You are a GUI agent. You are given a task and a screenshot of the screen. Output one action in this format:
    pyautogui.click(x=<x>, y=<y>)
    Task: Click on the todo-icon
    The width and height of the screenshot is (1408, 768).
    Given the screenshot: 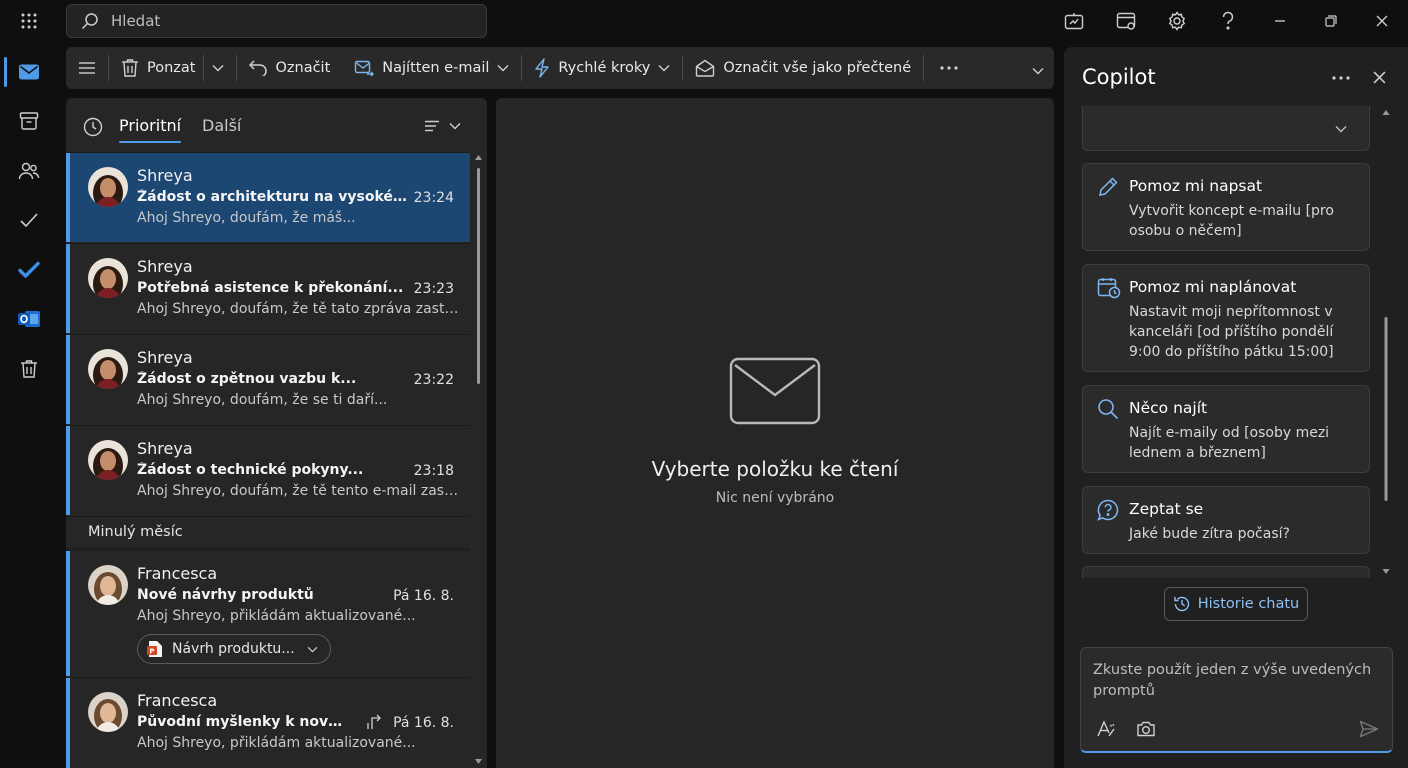 What is the action you would take?
    pyautogui.click(x=29, y=270)
    